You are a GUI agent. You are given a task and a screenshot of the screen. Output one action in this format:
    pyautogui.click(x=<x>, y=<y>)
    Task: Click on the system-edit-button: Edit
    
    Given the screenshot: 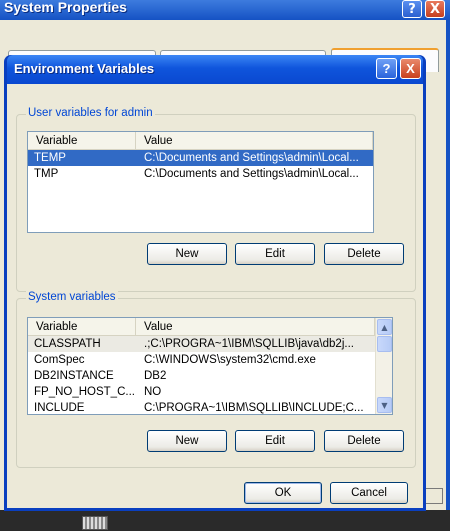 What is the action you would take?
    pyautogui.click(x=275, y=441)
    